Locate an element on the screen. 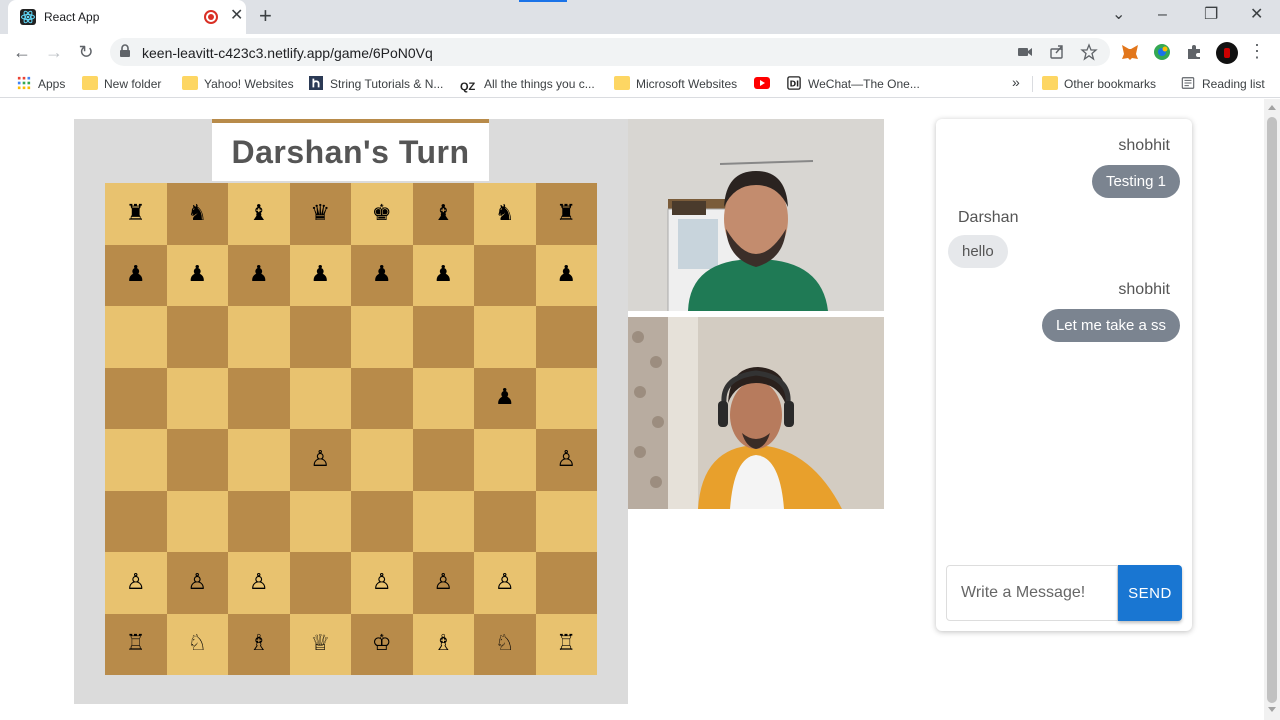 The height and width of the screenshot is (720, 1280). square-c8: ♝ is located at coordinates (259, 214).